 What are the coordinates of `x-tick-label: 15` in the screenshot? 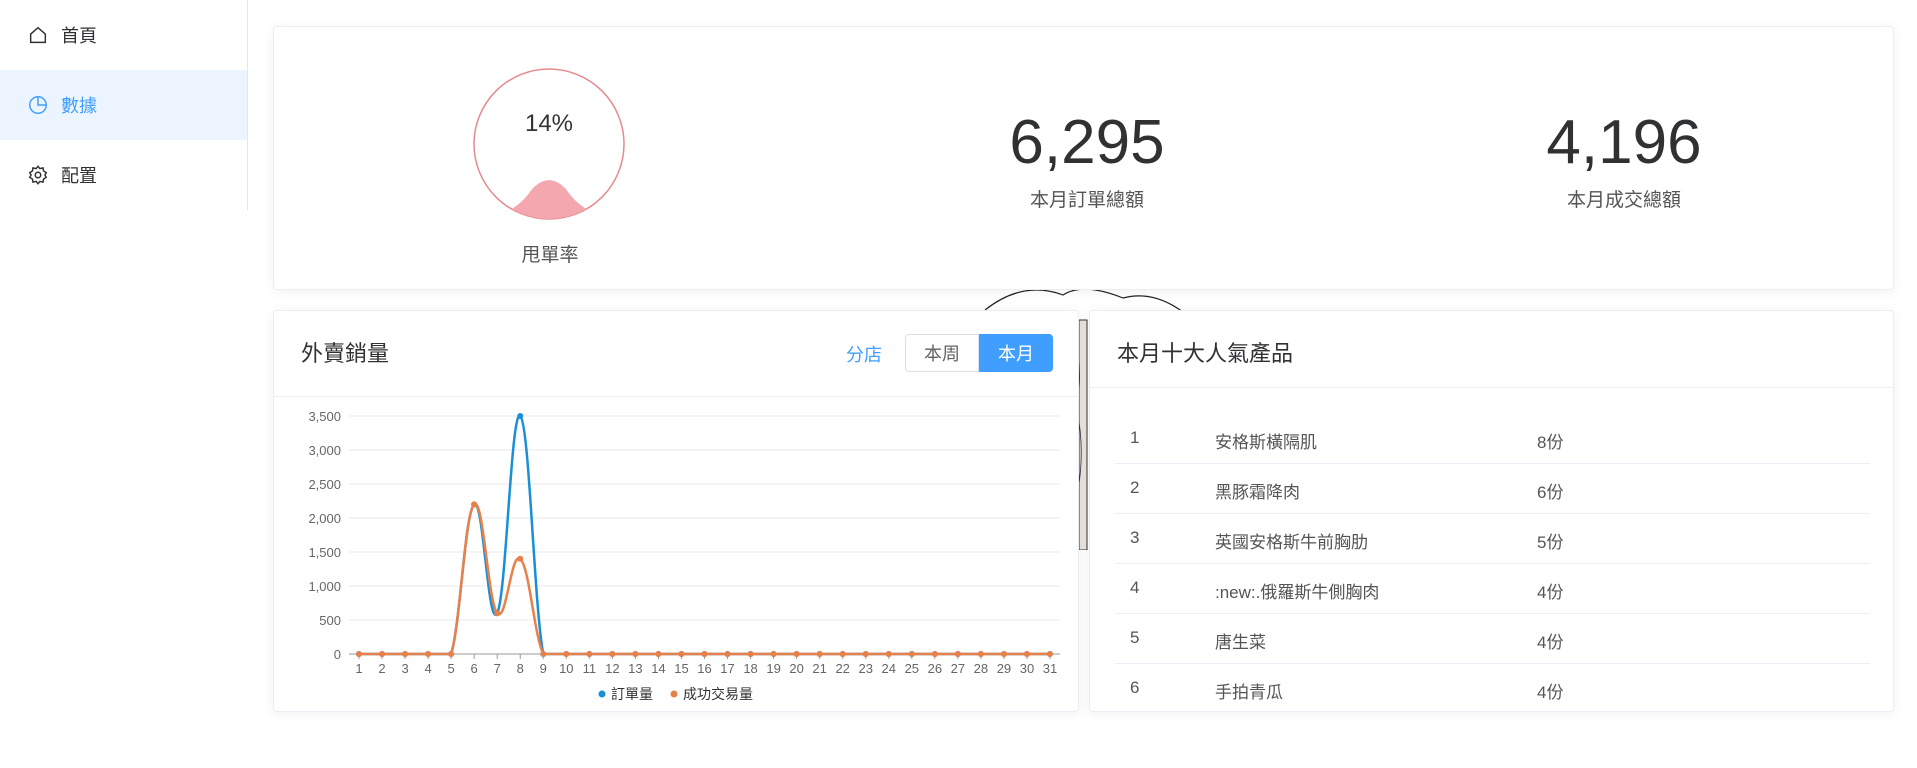 It's located at (681, 668).